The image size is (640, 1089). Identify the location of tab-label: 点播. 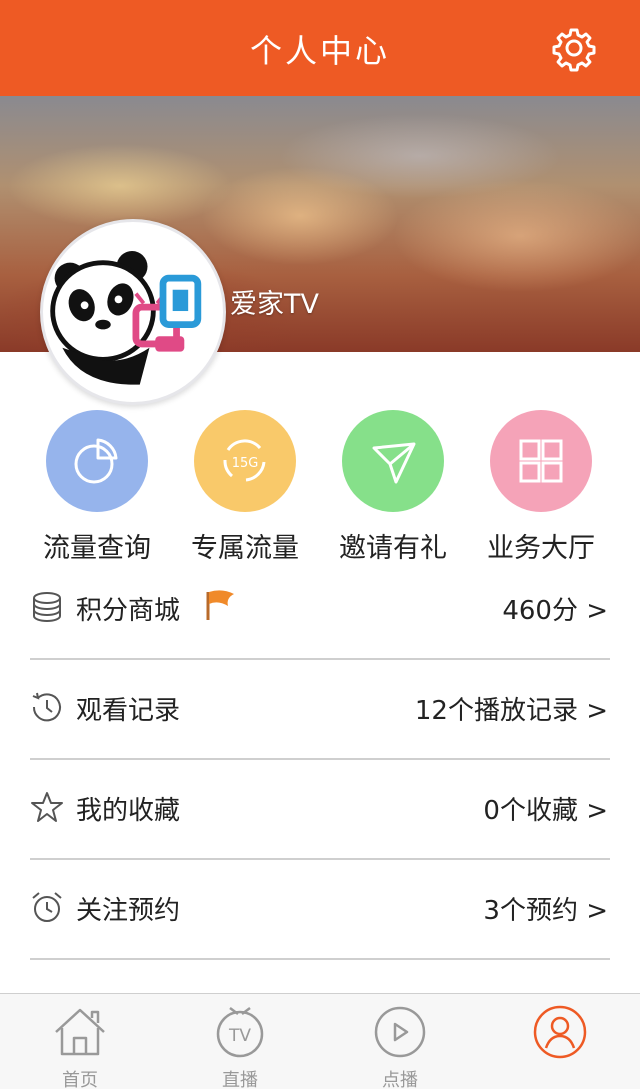
(400, 1079).